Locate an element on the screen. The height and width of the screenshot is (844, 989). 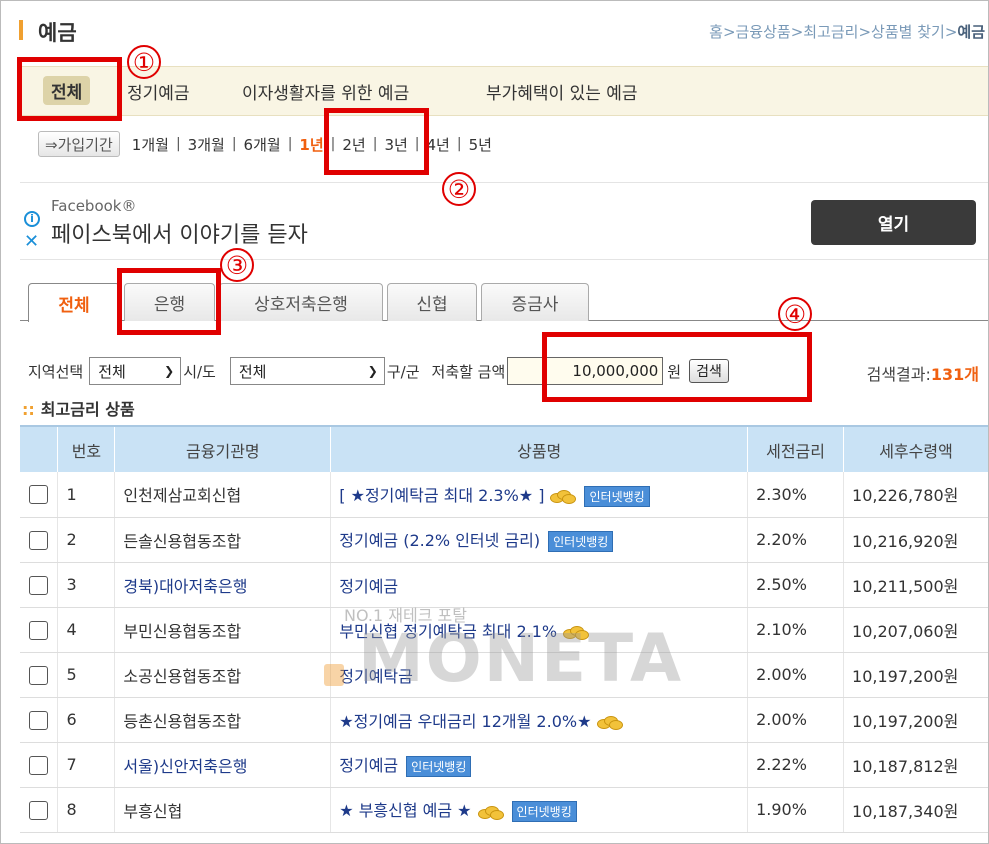
product-cell: 부민신협 정기예탁금 최대 2.1% is located at coordinates (539, 630).